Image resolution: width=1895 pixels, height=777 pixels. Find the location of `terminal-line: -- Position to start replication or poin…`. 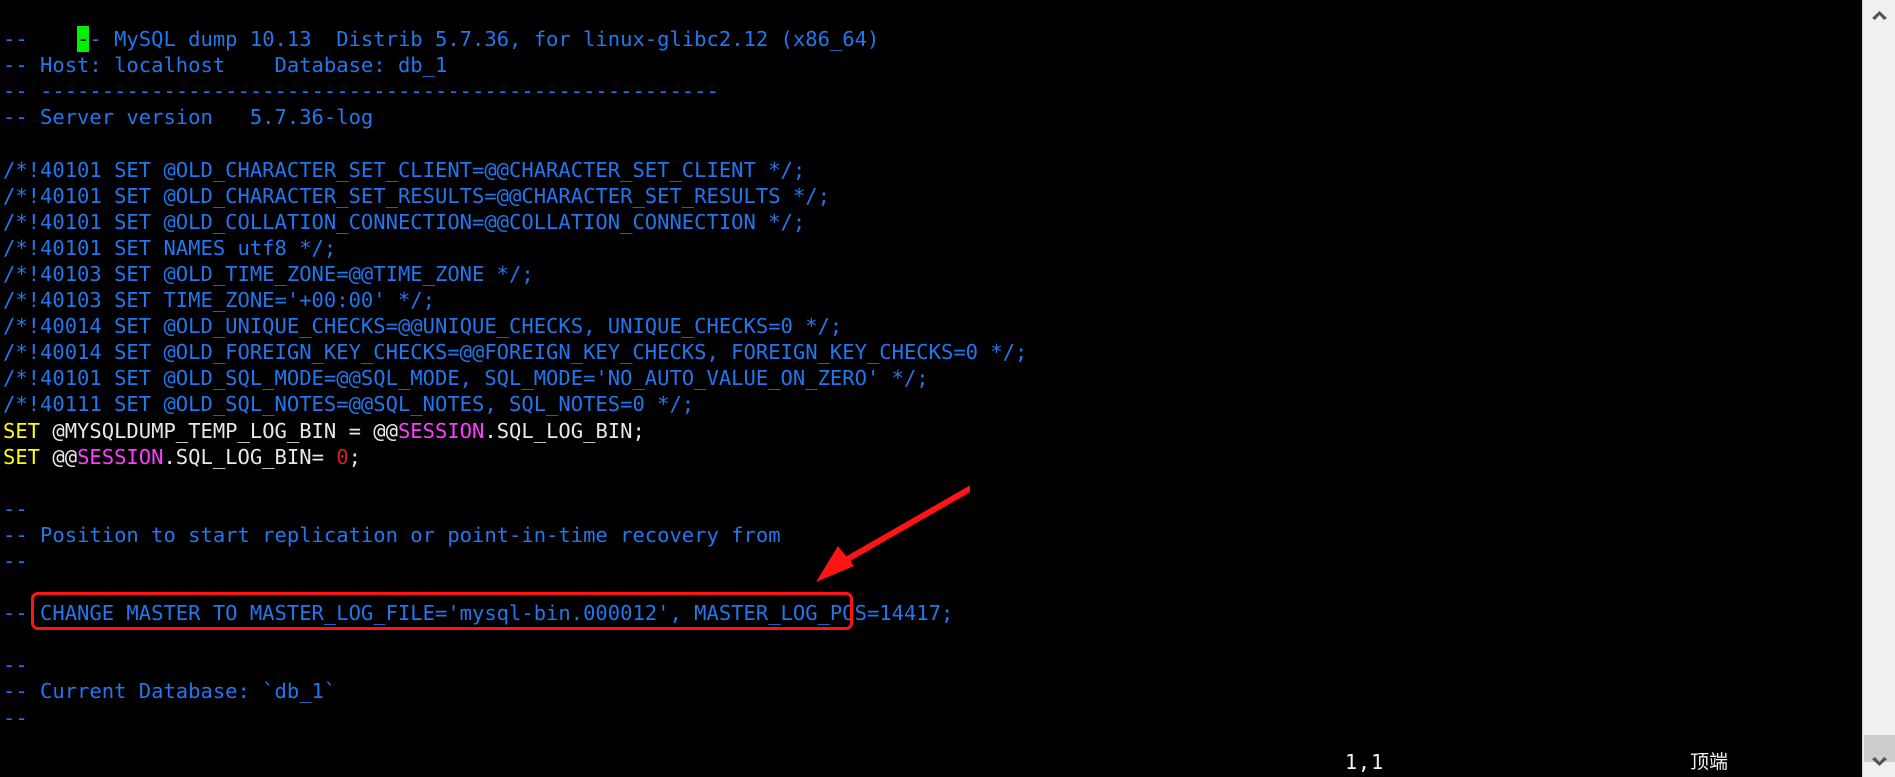

terminal-line: -- Position to start replication or poin… is located at coordinates (392, 534).